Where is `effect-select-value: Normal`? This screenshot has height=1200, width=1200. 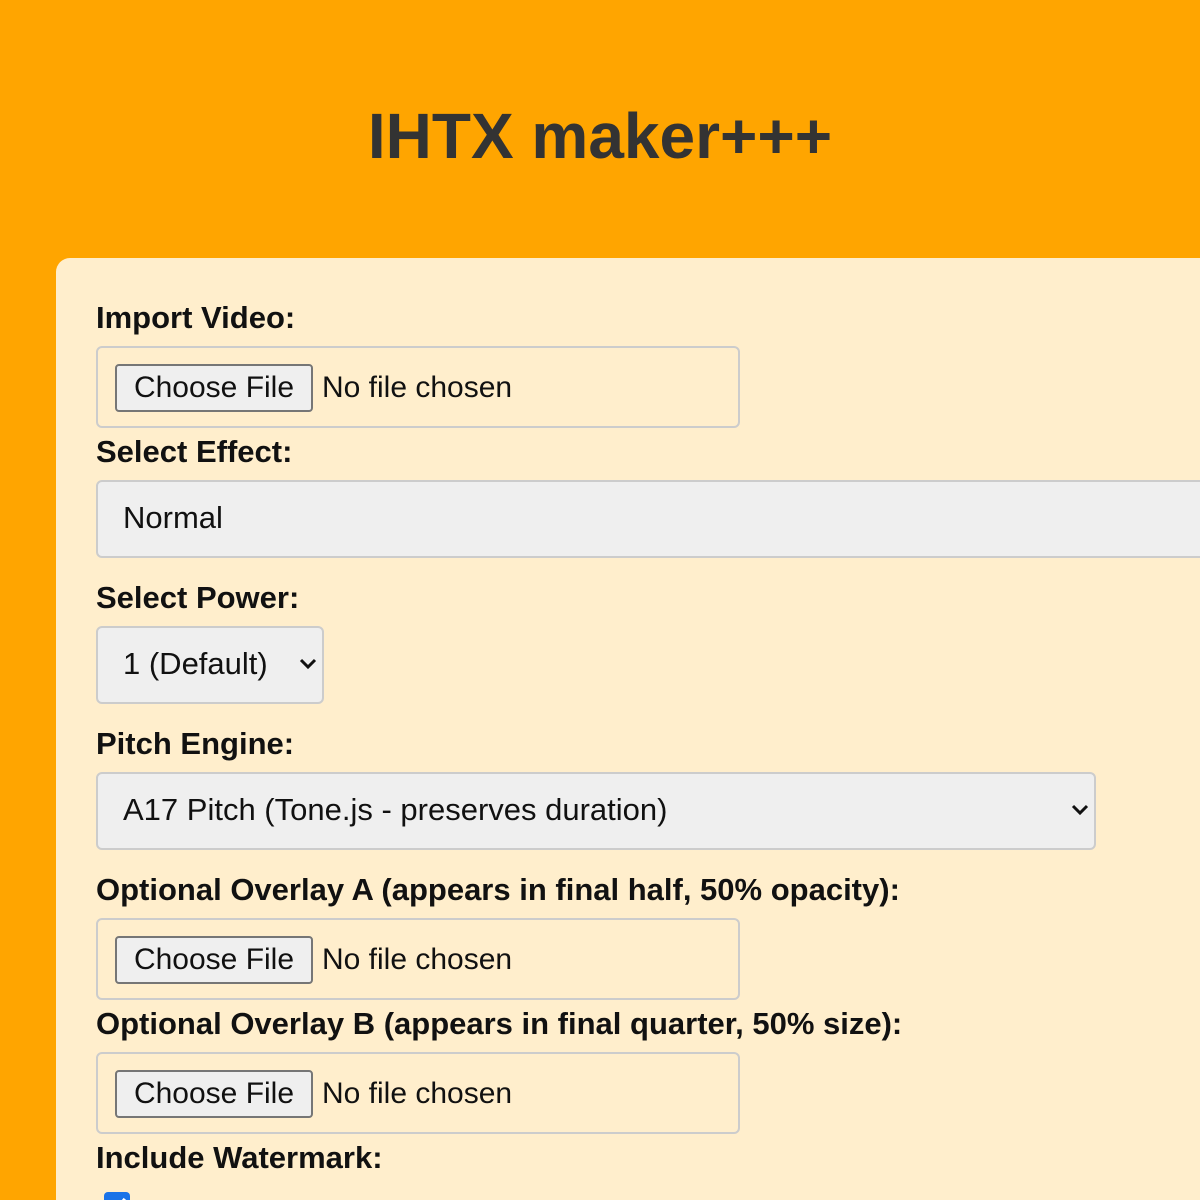 effect-select-value: Normal is located at coordinates (173, 517).